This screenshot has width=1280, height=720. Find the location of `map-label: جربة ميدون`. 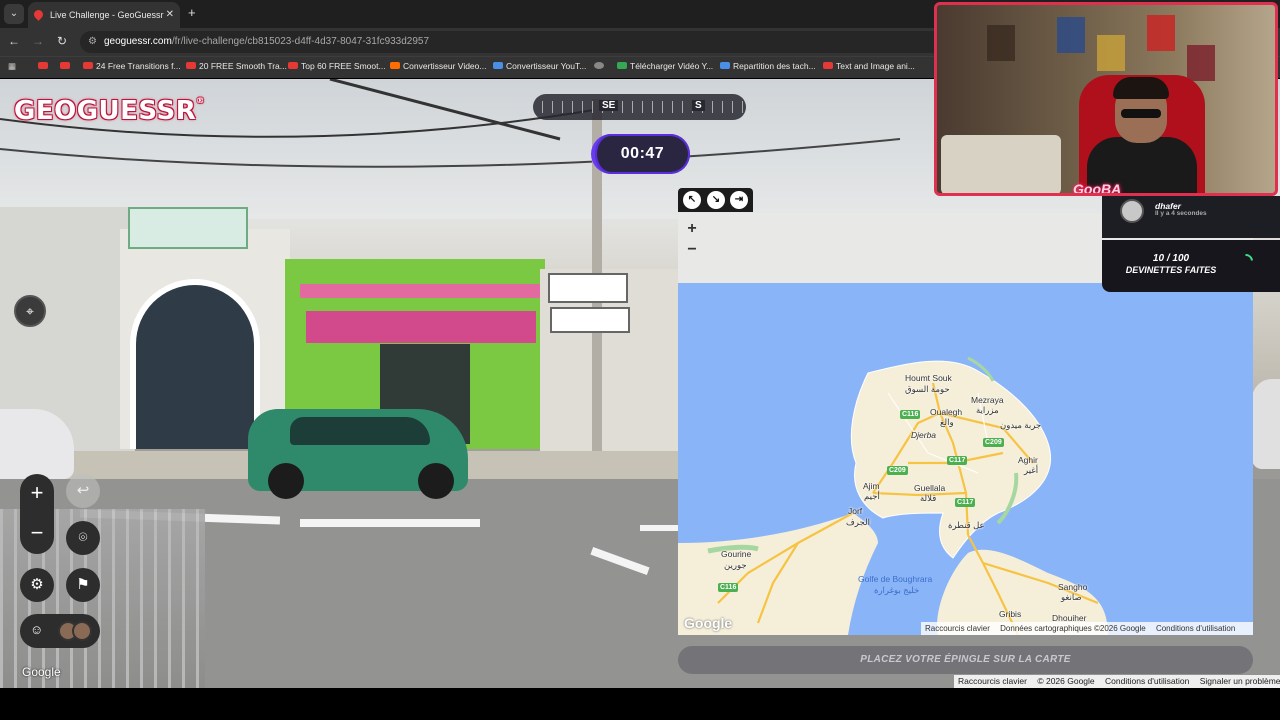

map-label: جربة ميدون is located at coordinates (1021, 425).